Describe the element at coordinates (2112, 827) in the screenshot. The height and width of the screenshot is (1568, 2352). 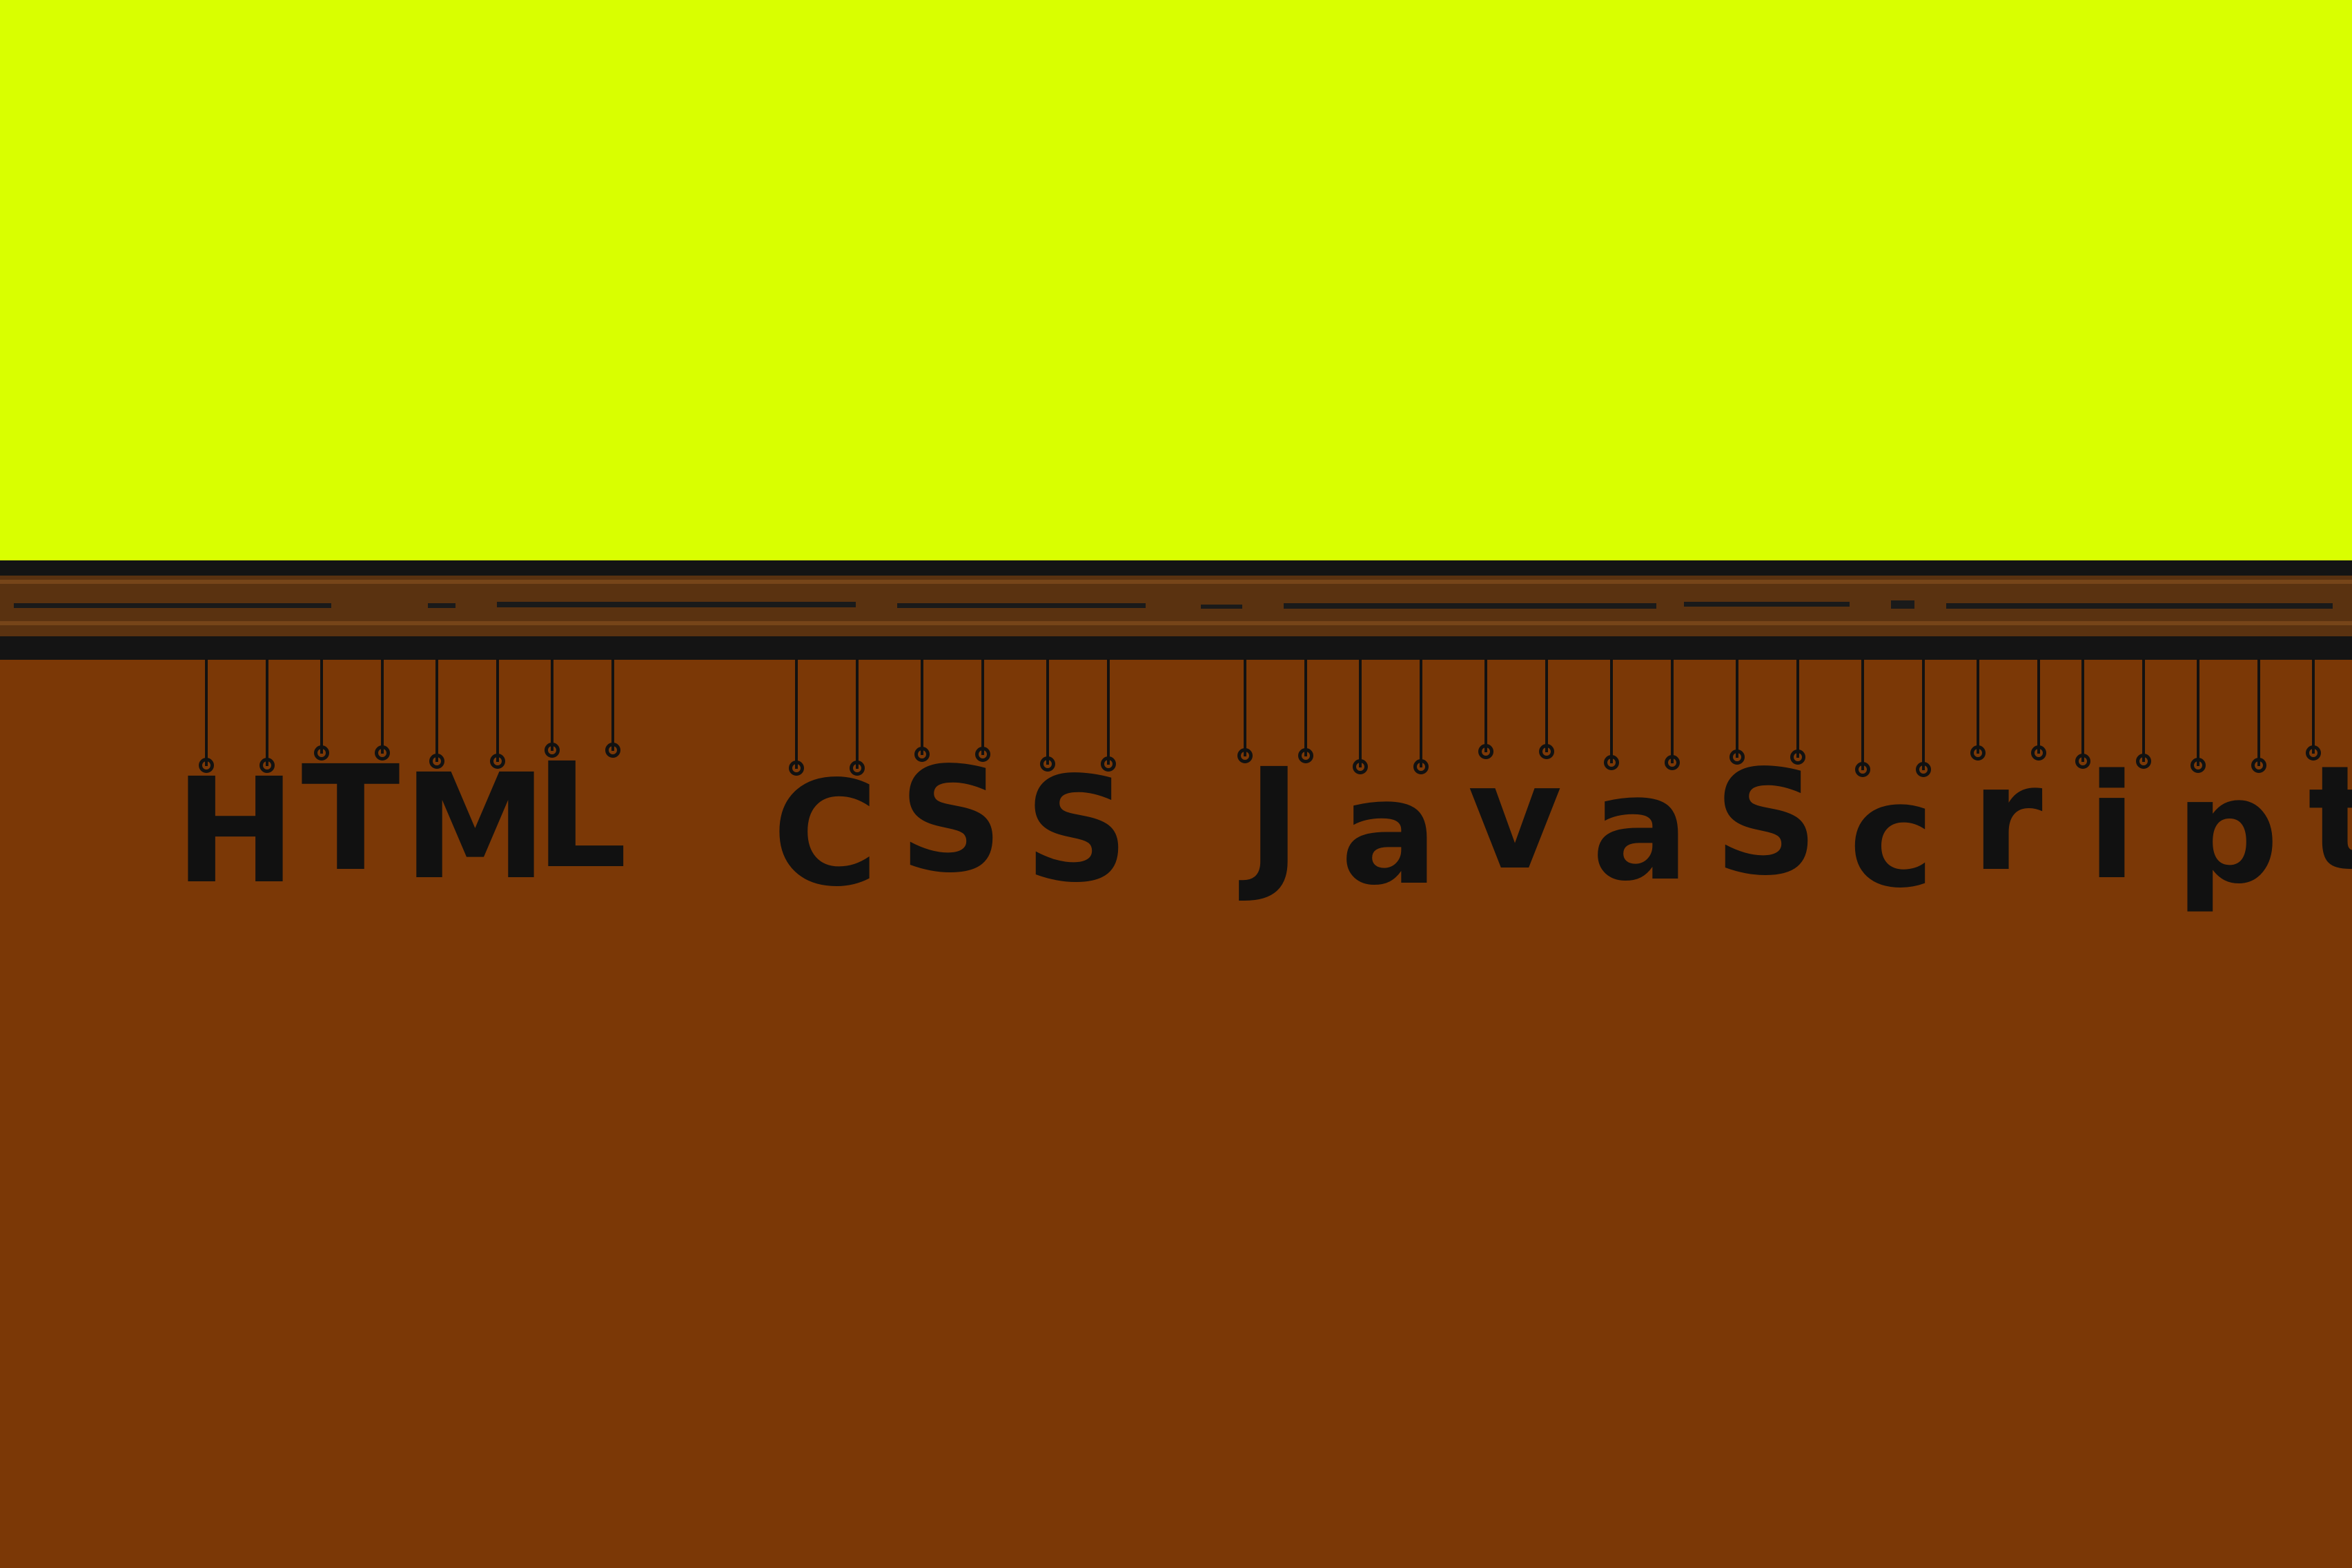
I see `hanging-letter: i` at that location.